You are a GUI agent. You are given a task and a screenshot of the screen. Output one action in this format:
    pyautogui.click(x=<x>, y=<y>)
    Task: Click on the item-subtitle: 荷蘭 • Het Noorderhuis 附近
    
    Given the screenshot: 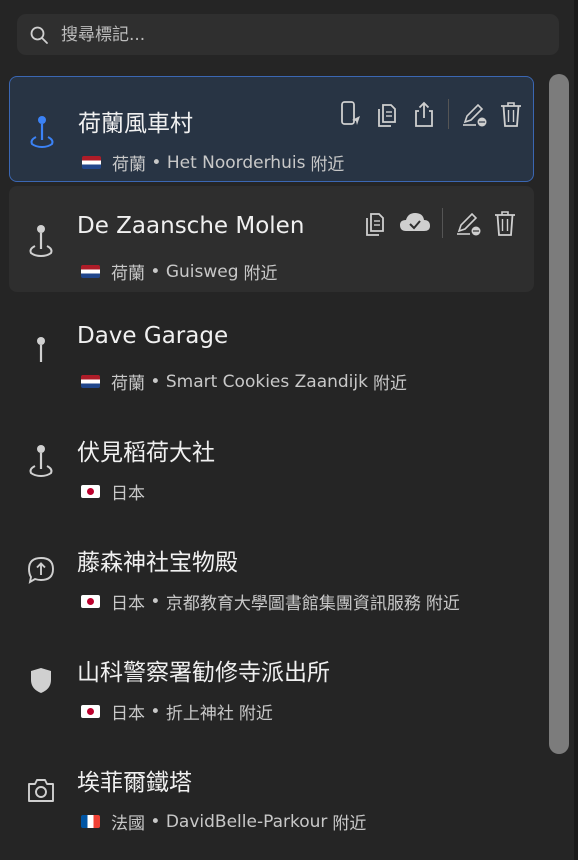 What is the action you would take?
    pyautogui.click(x=213, y=162)
    